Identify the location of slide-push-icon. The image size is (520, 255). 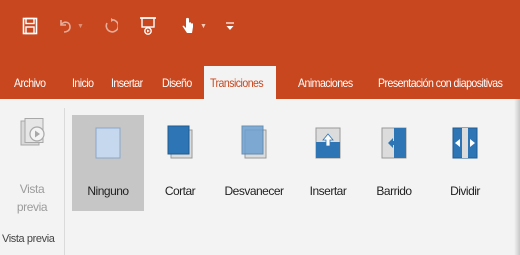
(328, 142).